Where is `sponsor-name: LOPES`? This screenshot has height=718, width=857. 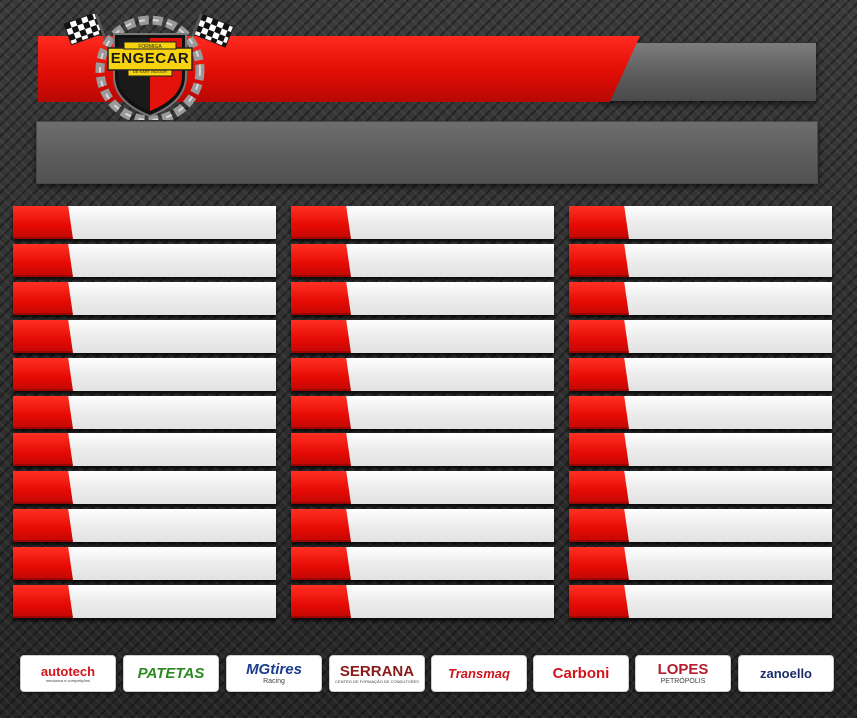
sponsor-name: LOPES is located at coordinates (683, 669).